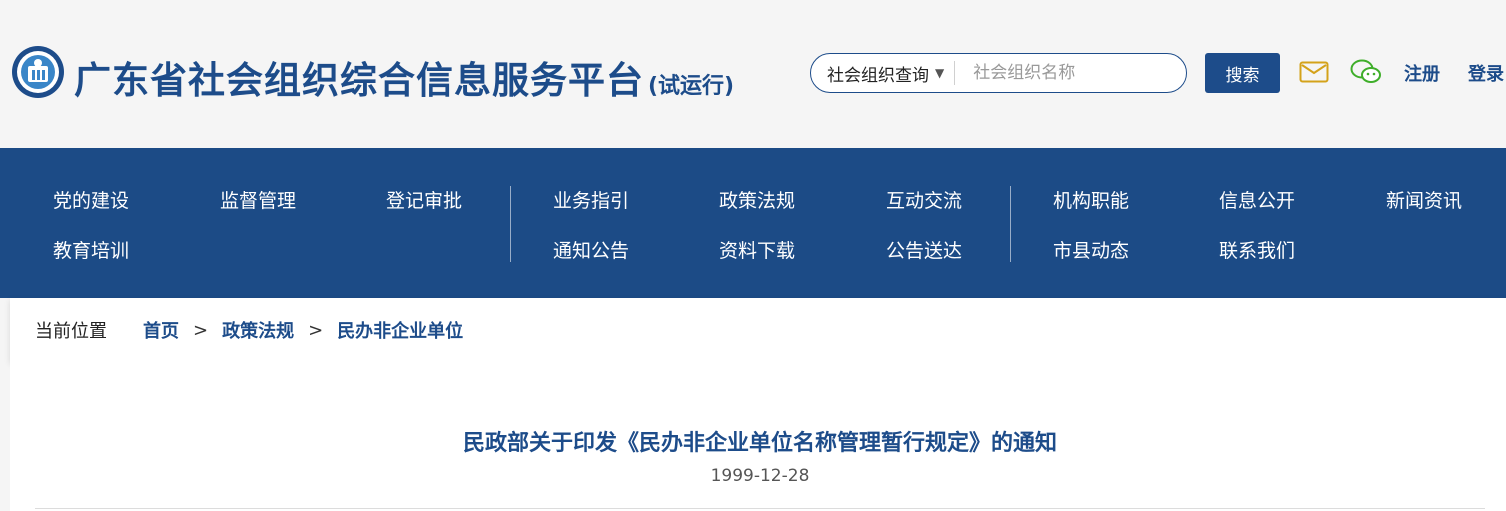 This screenshot has width=1506, height=511. What do you see at coordinates (1486, 73) in the screenshot?
I see `login-link: 登录` at bounding box center [1486, 73].